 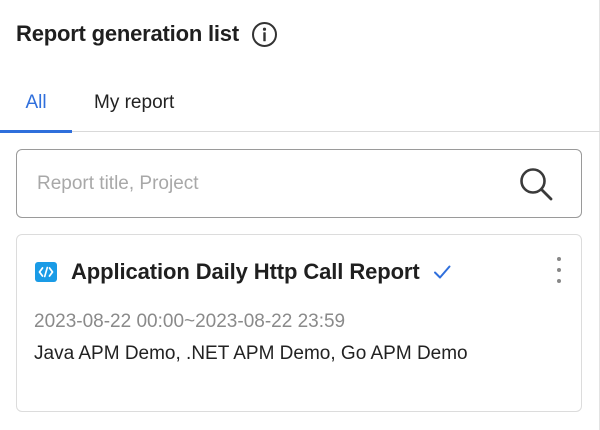 I want to click on tab-my-report-label: My report, so click(x=134, y=102).